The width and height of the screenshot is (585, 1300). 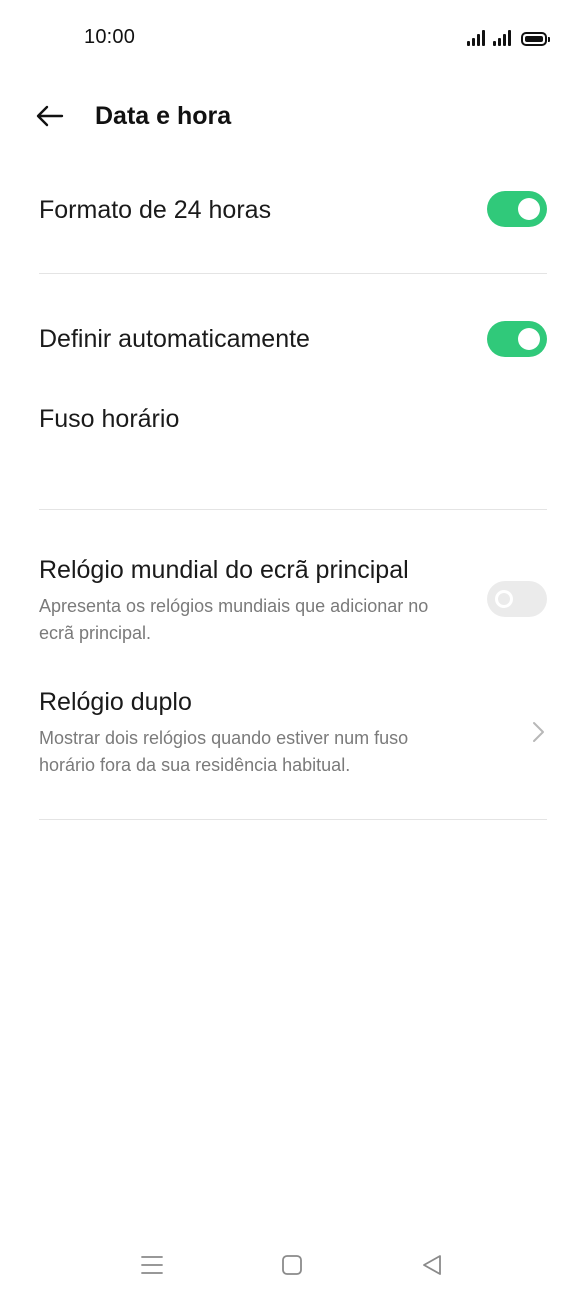 I want to click on setting-timezone-label: Fuso horário, so click(x=109, y=419).